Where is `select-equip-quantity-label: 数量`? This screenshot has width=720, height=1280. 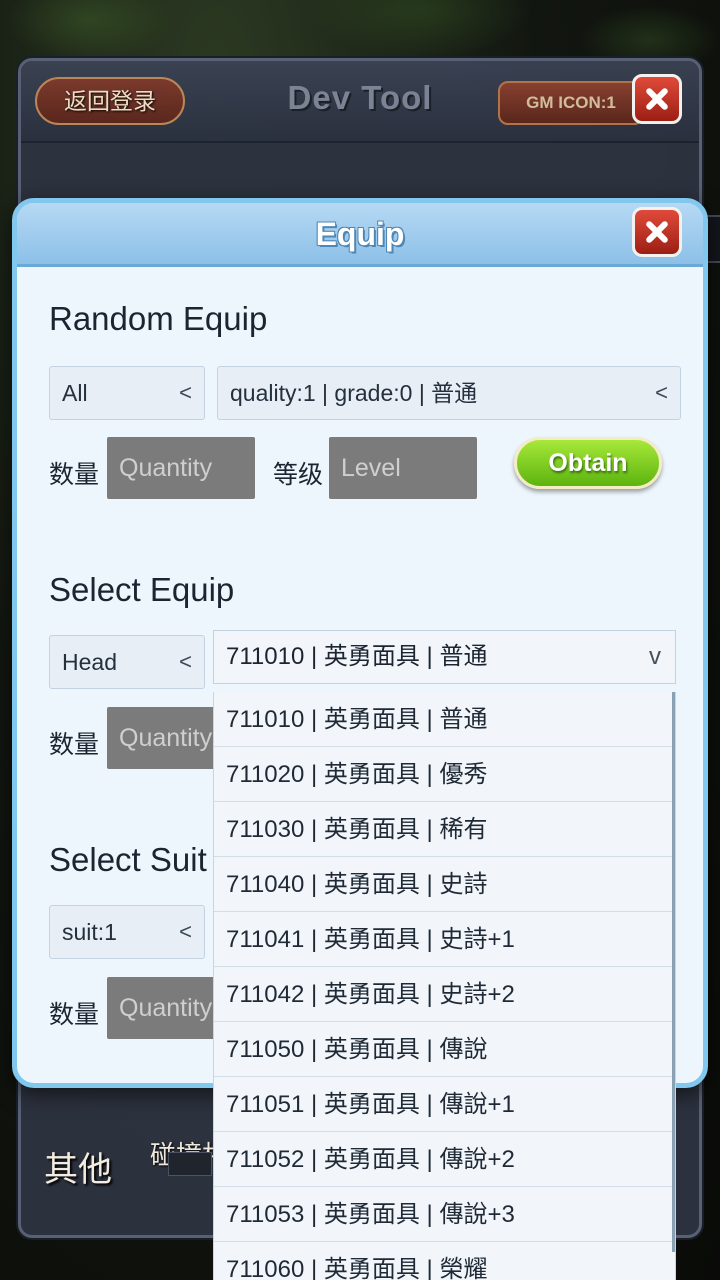 select-equip-quantity-label: 数量 is located at coordinates (74, 745).